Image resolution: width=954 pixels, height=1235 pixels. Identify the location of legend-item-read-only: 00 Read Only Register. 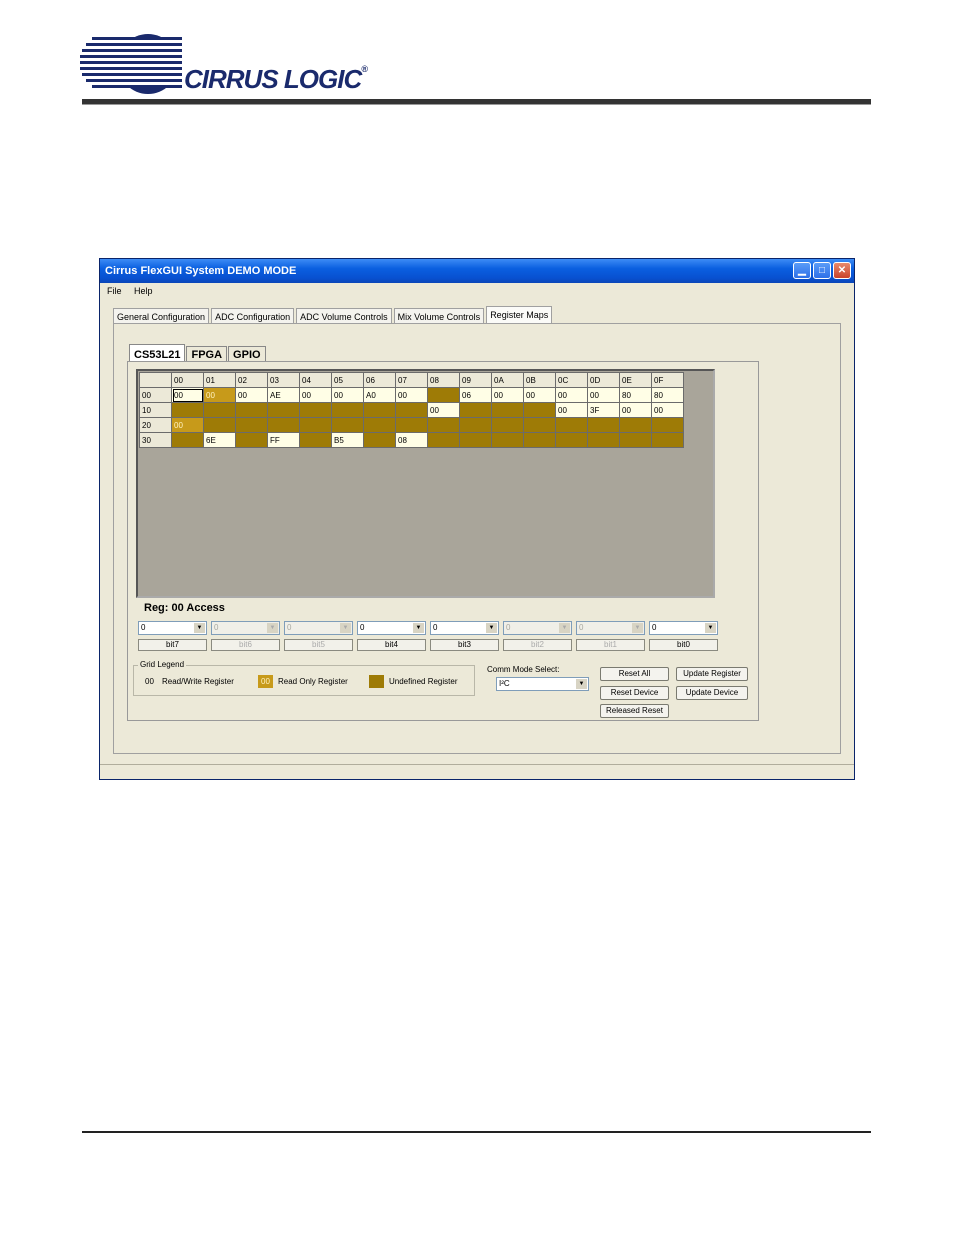
(303, 681).